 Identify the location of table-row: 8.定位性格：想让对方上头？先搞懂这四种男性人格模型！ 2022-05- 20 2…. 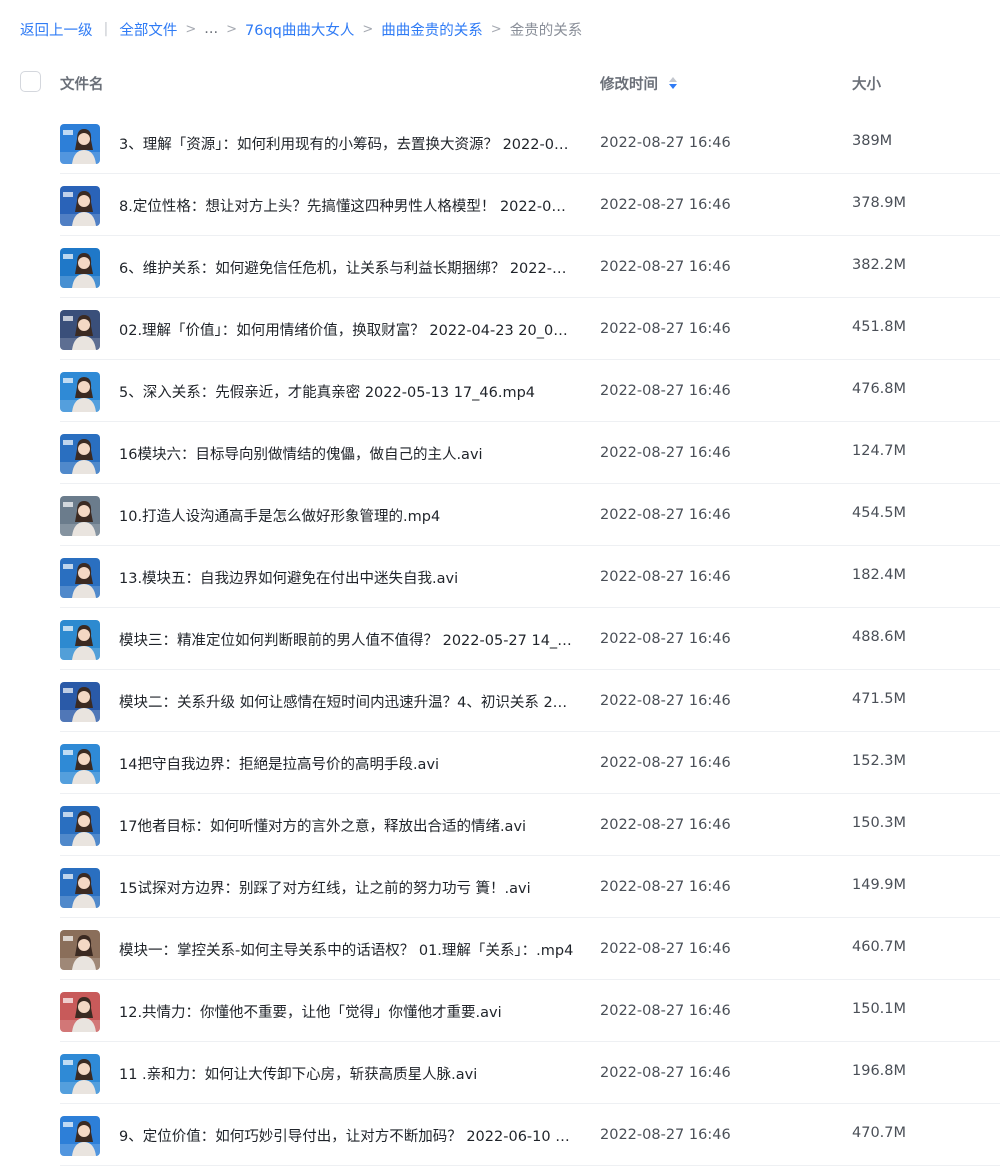
(500, 205).